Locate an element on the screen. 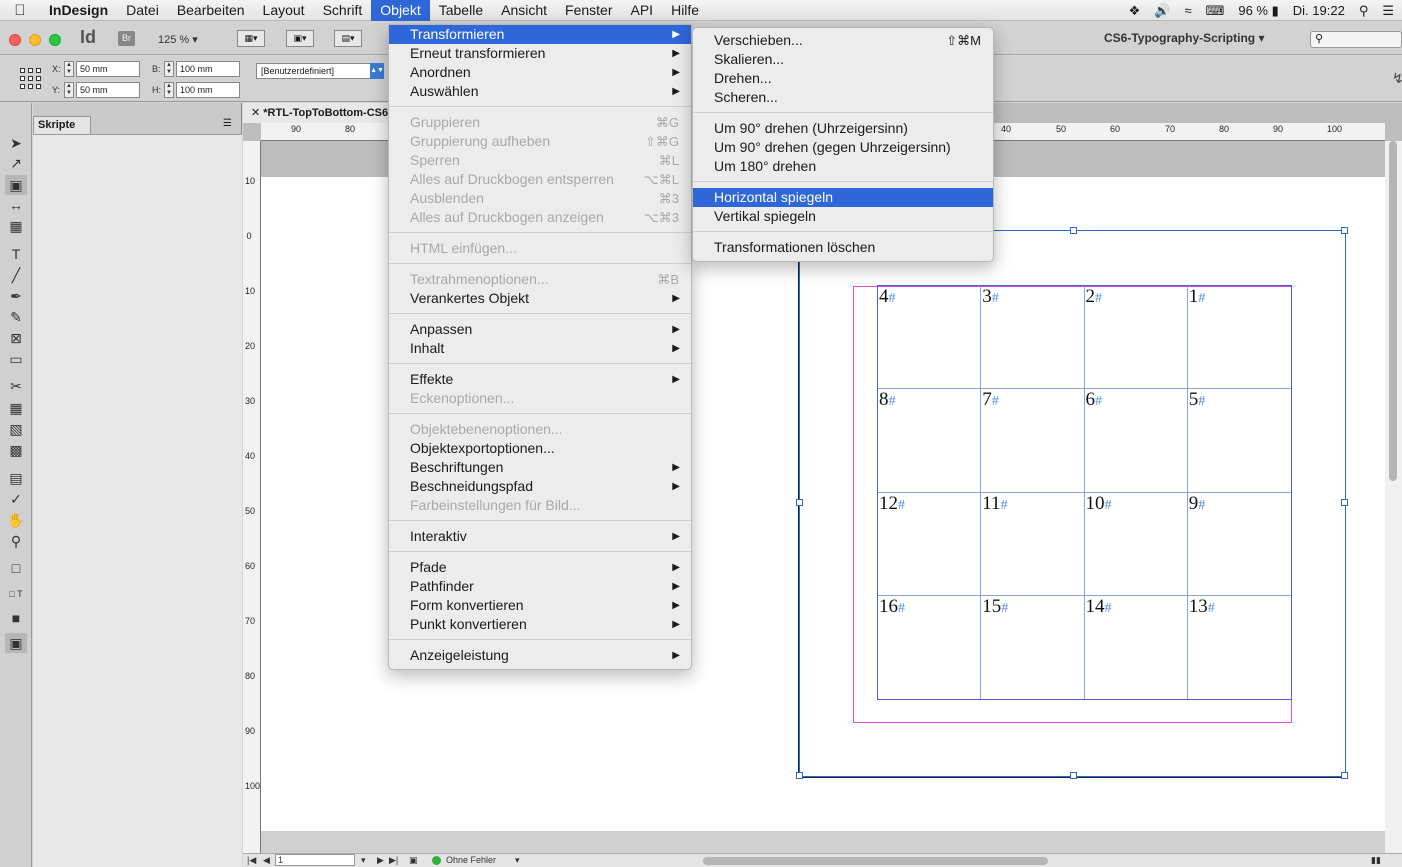 The image size is (1402, 867). scripts-panel-tab: Skripte is located at coordinates (62, 125).